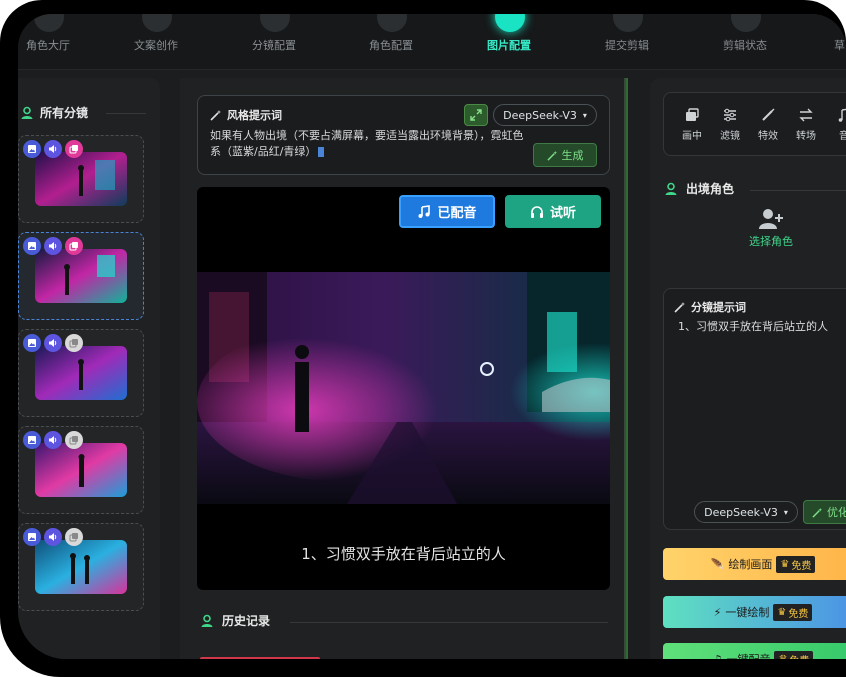 The height and width of the screenshot is (677, 846). I want to click on tool-transition: 转场, so click(806, 123).